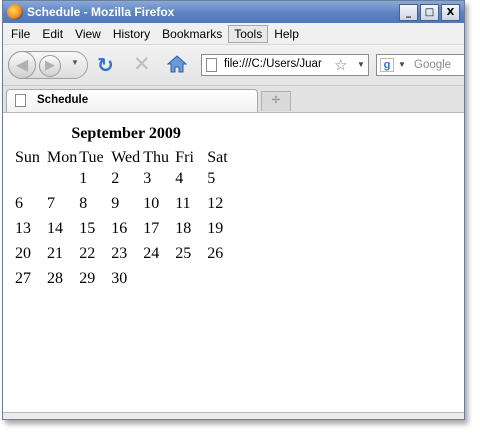 This screenshot has width=480, height=434. What do you see at coordinates (286, 34) in the screenshot?
I see `menu-help: Help` at bounding box center [286, 34].